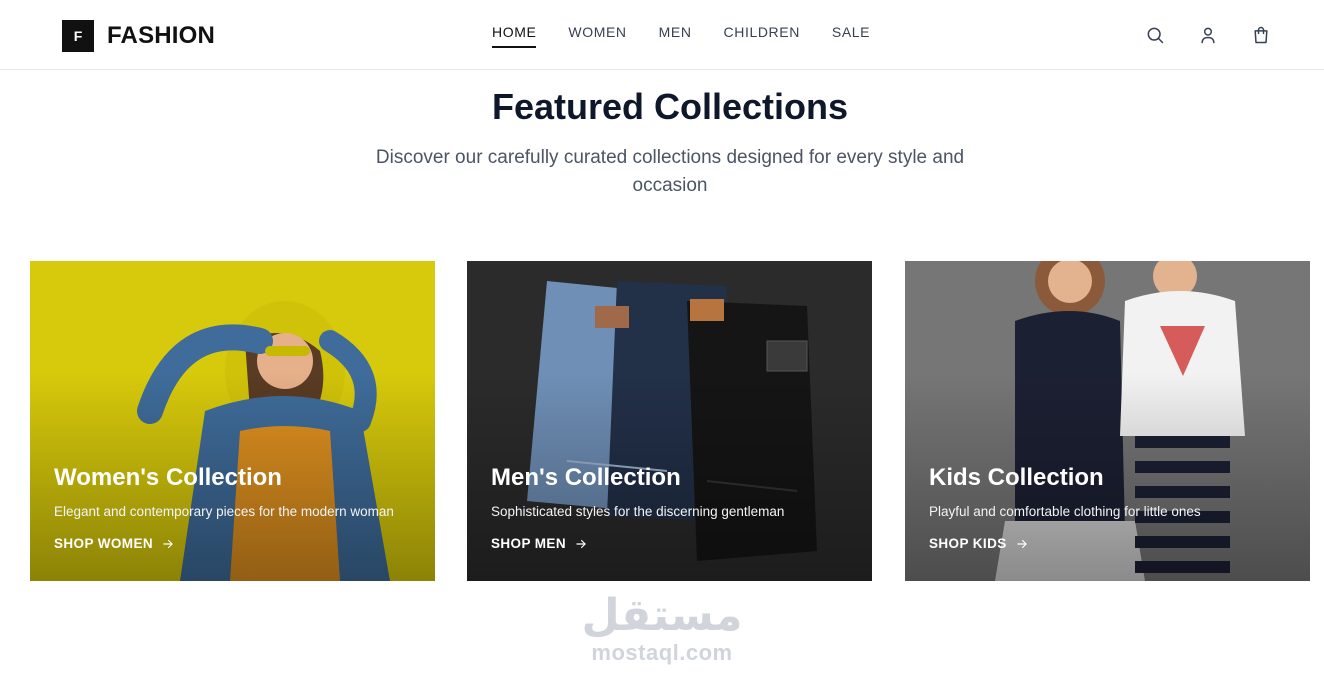  I want to click on user-icon, so click(1208, 35).